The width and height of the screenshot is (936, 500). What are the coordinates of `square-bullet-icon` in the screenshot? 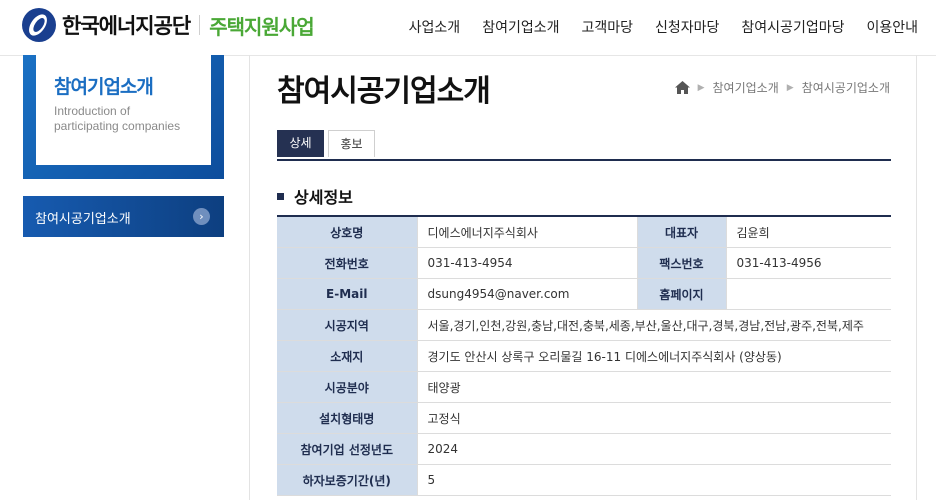 It's located at (280, 196).